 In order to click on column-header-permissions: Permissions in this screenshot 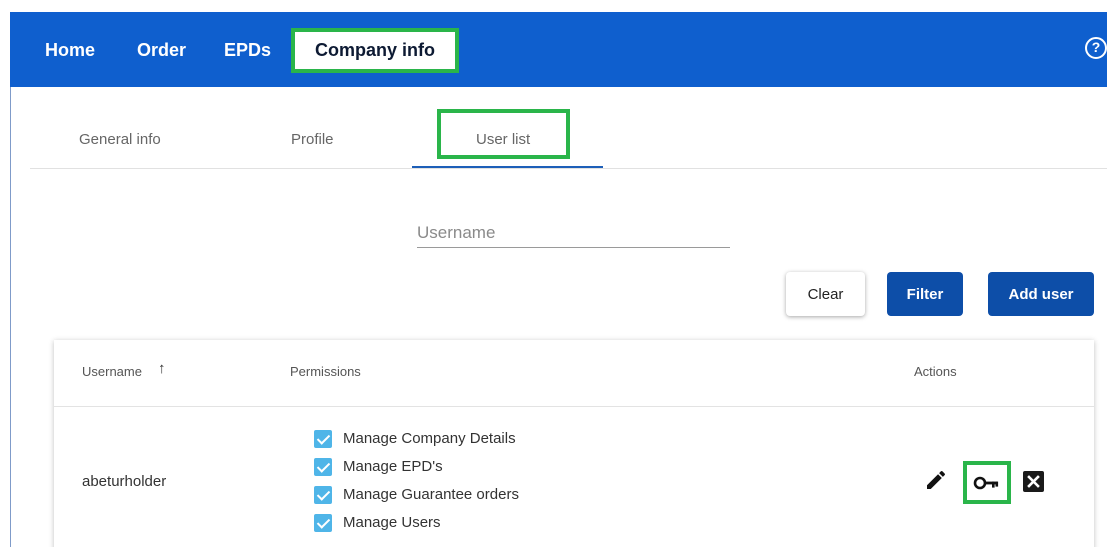, I will do `click(325, 371)`.